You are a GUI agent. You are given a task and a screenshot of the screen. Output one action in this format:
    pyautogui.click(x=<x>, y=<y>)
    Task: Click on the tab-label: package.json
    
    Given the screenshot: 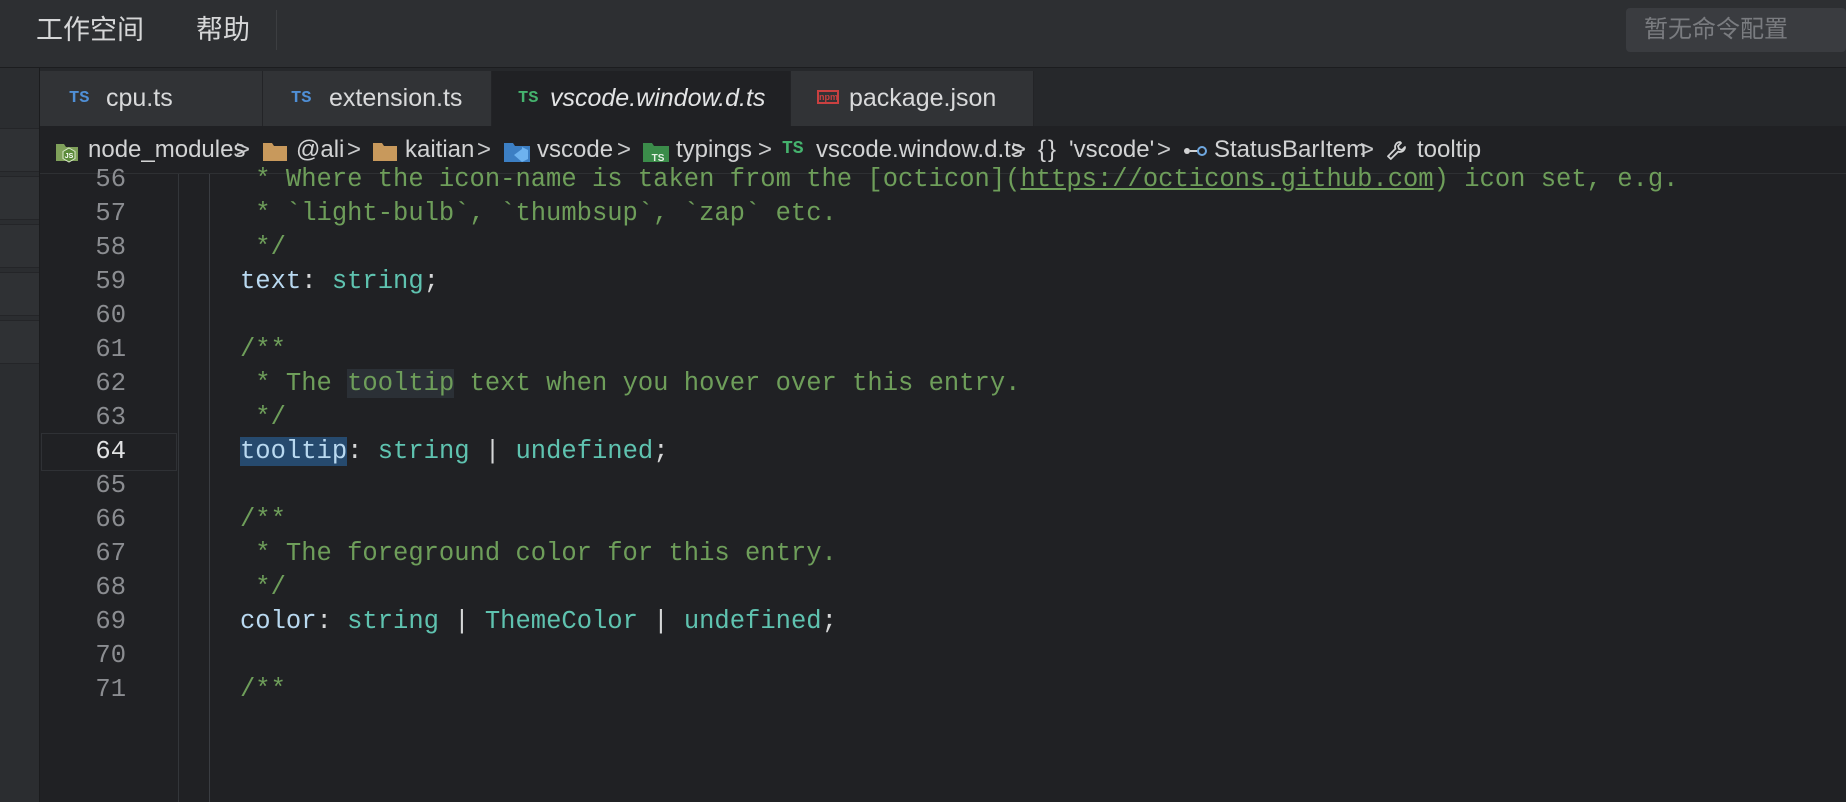 What is the action you would take?
    pyautogui.click(x=923, y=98)
    